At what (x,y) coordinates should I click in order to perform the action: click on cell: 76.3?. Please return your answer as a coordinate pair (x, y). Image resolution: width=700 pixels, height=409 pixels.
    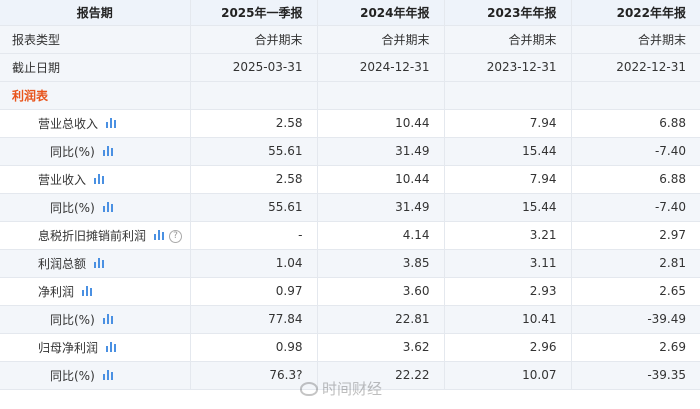
    Looking at the image, I should click on (254, 375).